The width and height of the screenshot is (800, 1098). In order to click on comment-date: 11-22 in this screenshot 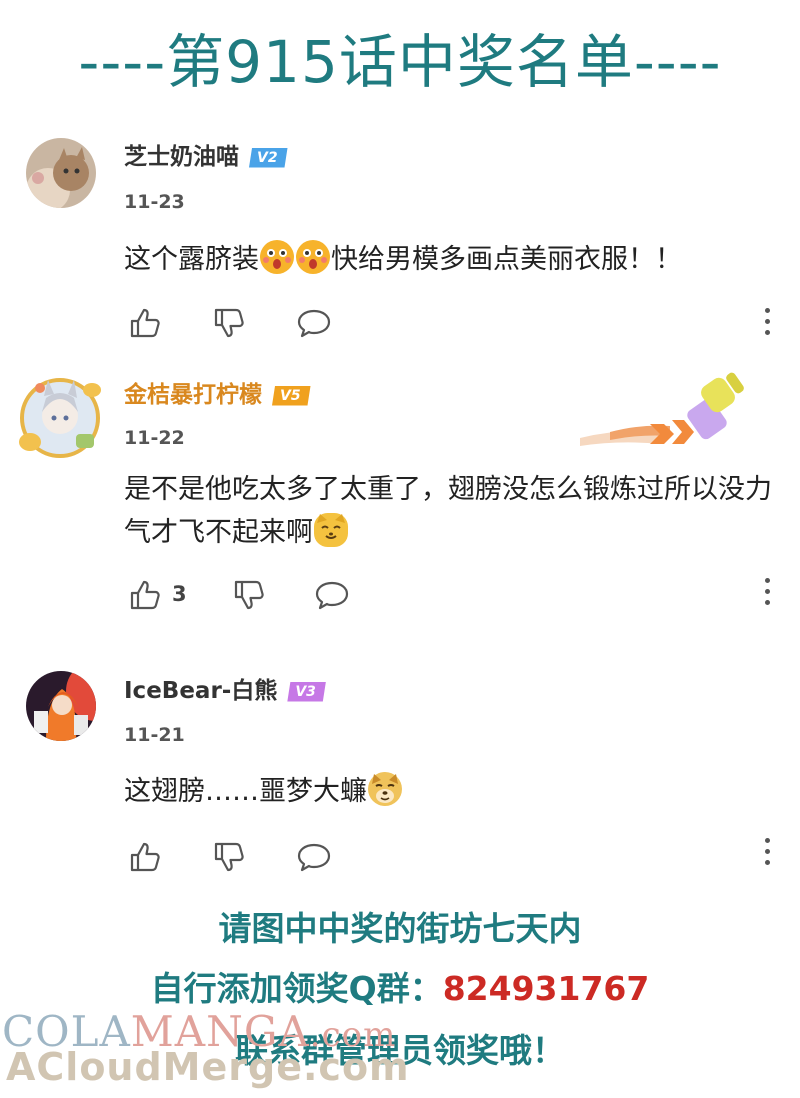, I will do `click(154, 438)`.